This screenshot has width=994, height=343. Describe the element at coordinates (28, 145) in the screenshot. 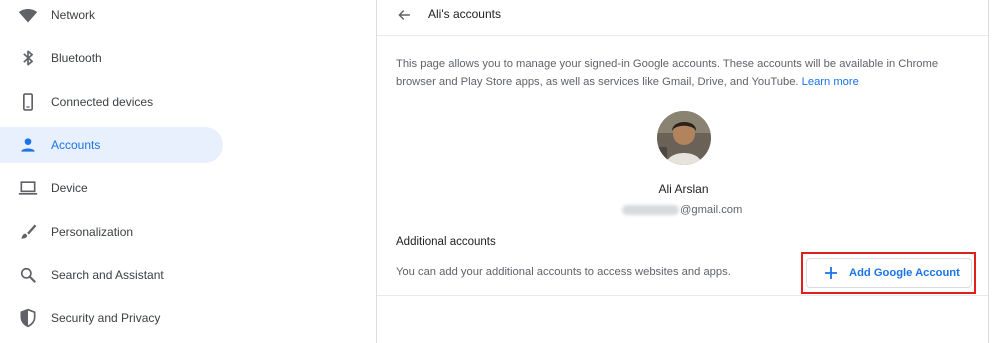

I see `person-icon` at that location.